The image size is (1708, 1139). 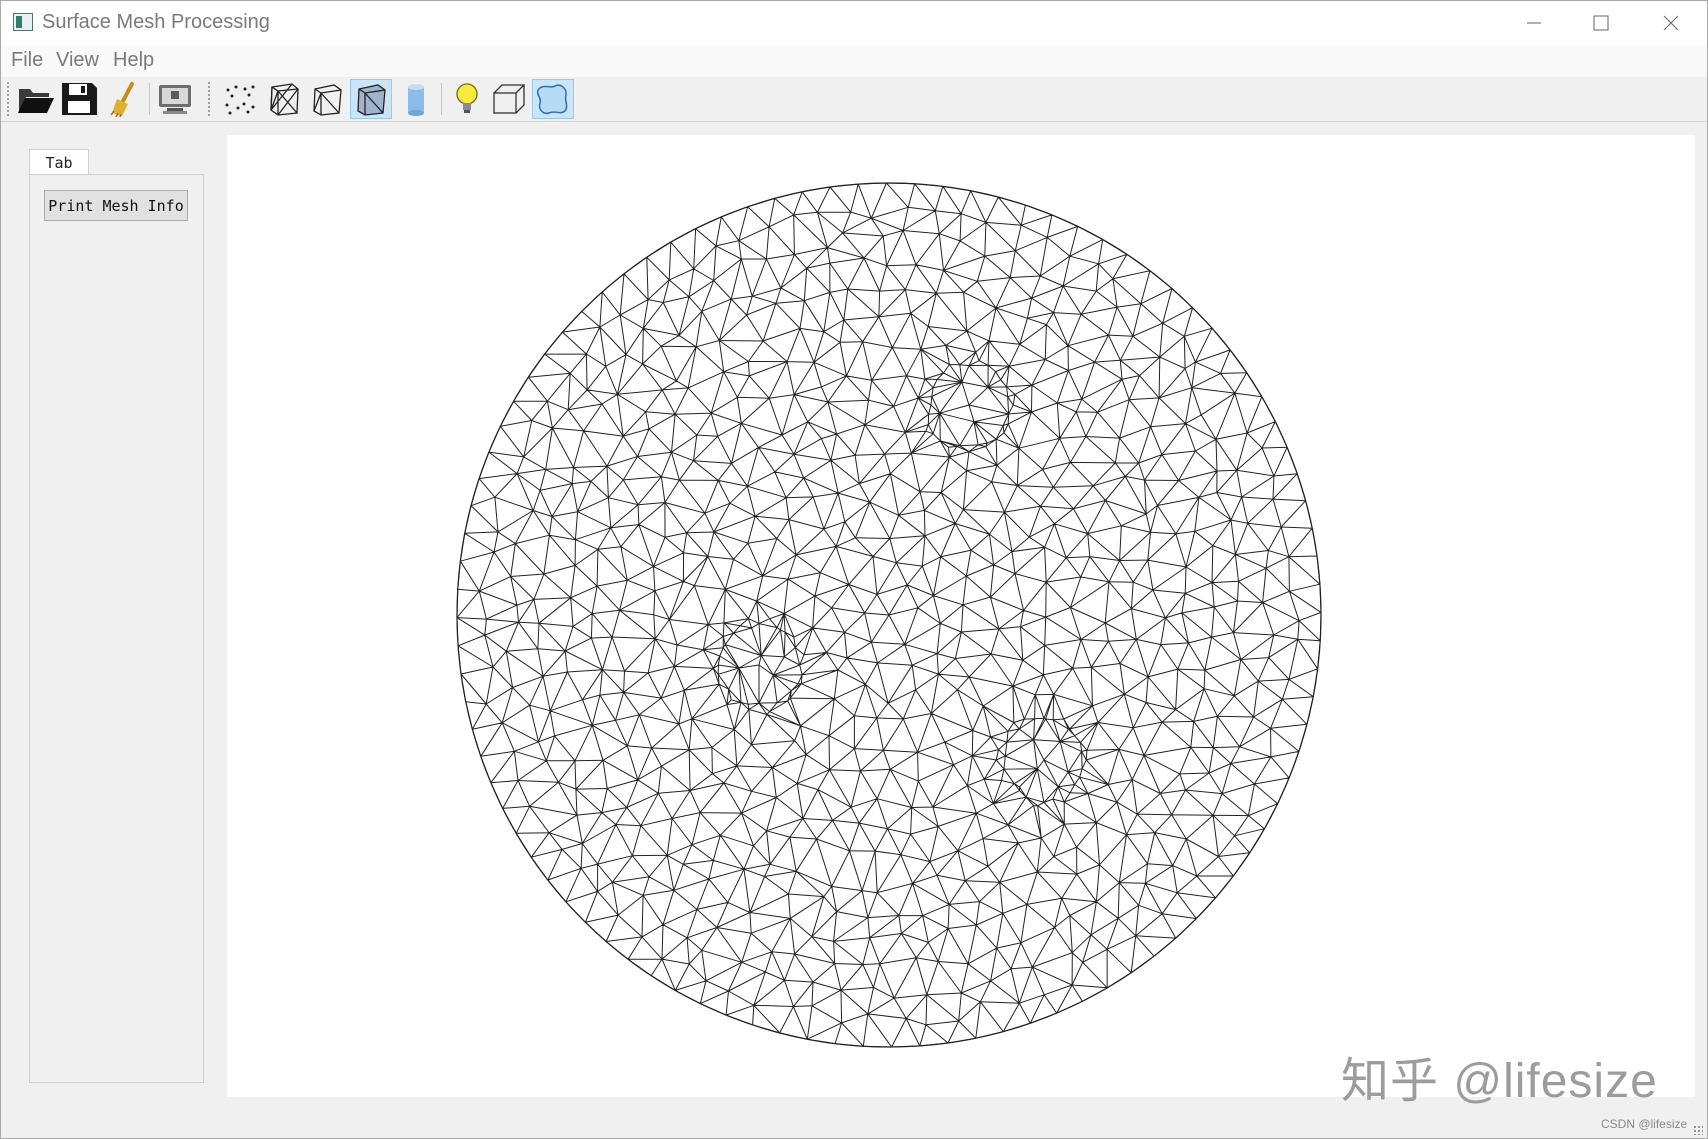 I want to click on title-bar: Surface Mesh Processing, so click(x=854, y=23).